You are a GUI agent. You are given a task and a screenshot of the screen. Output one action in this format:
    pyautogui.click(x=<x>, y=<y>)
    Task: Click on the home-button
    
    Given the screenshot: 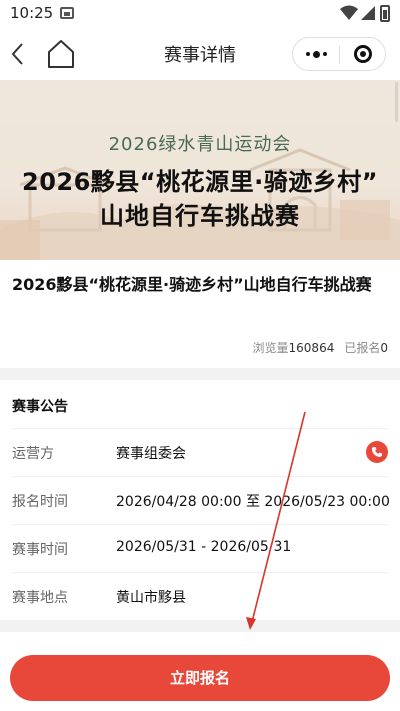 What is the action you would take?
    pyautogui.click(x=61, y=54)
    